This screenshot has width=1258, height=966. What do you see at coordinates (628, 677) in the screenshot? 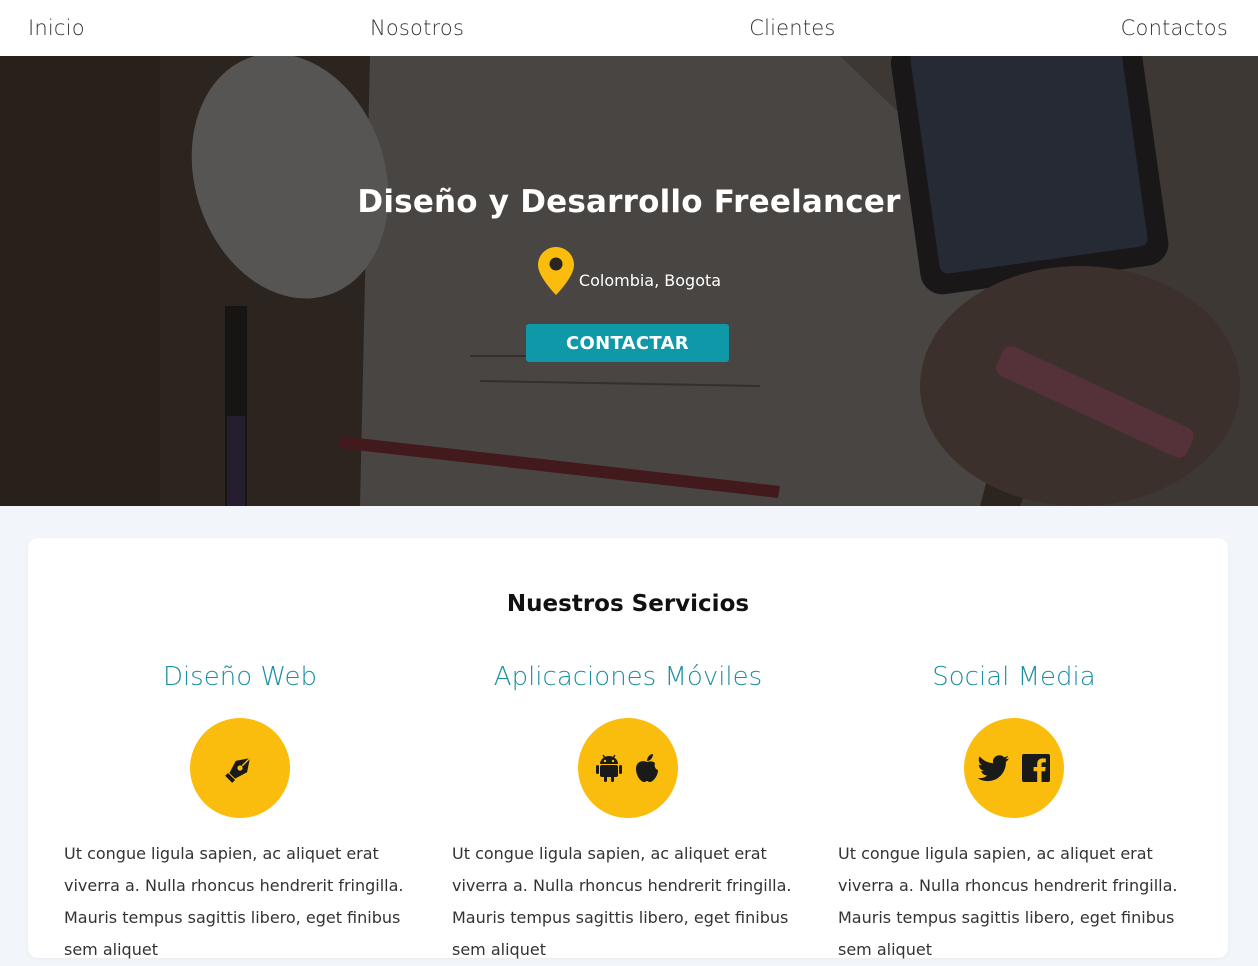
I see `service-title: Aplicaciones Móviles` at bounding box center [628, 677].